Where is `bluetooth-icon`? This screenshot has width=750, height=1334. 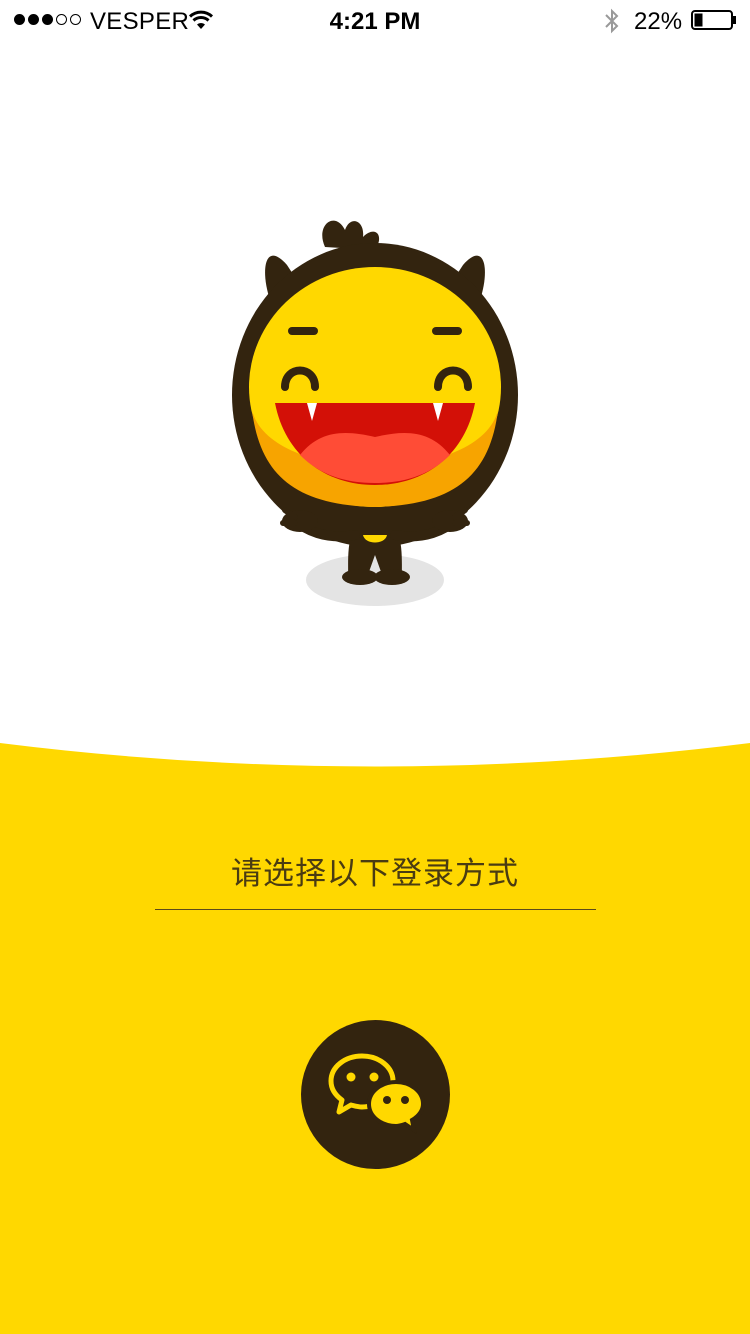
bluetooth-icon is located at coordinates (612, 21).